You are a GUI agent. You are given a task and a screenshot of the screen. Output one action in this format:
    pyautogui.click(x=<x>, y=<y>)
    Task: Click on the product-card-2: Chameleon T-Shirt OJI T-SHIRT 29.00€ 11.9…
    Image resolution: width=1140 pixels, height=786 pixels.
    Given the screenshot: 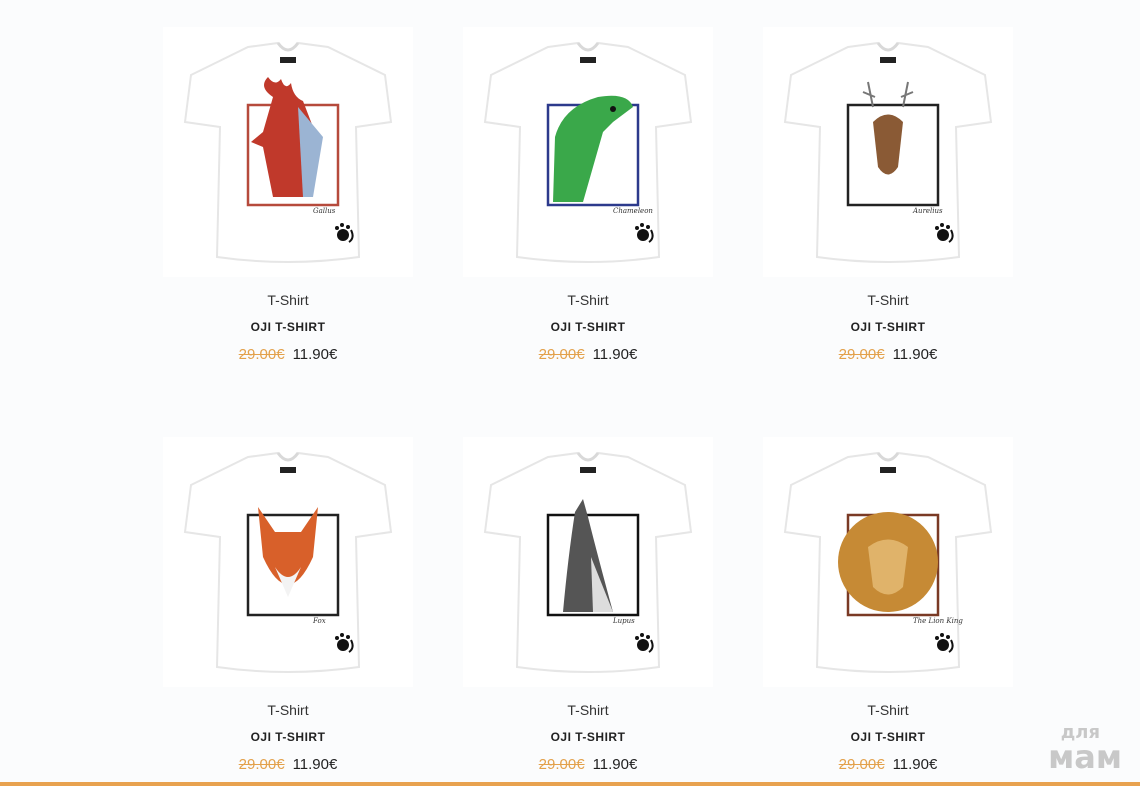 What is the action you would take?
    pyautogui.click(x=588, y=195)
    